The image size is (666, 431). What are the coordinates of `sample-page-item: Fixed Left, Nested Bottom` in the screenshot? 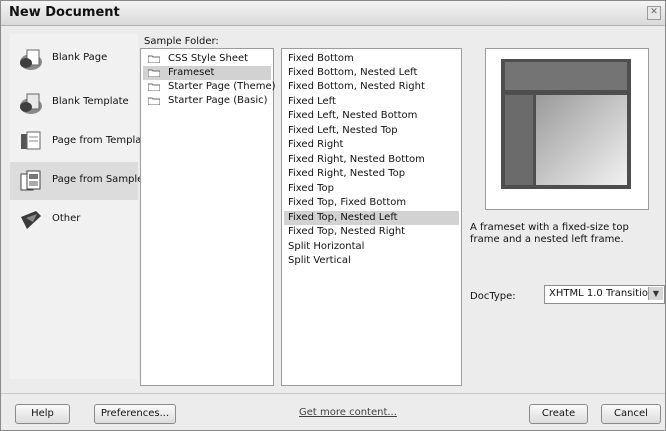 It's located at (371, 116).